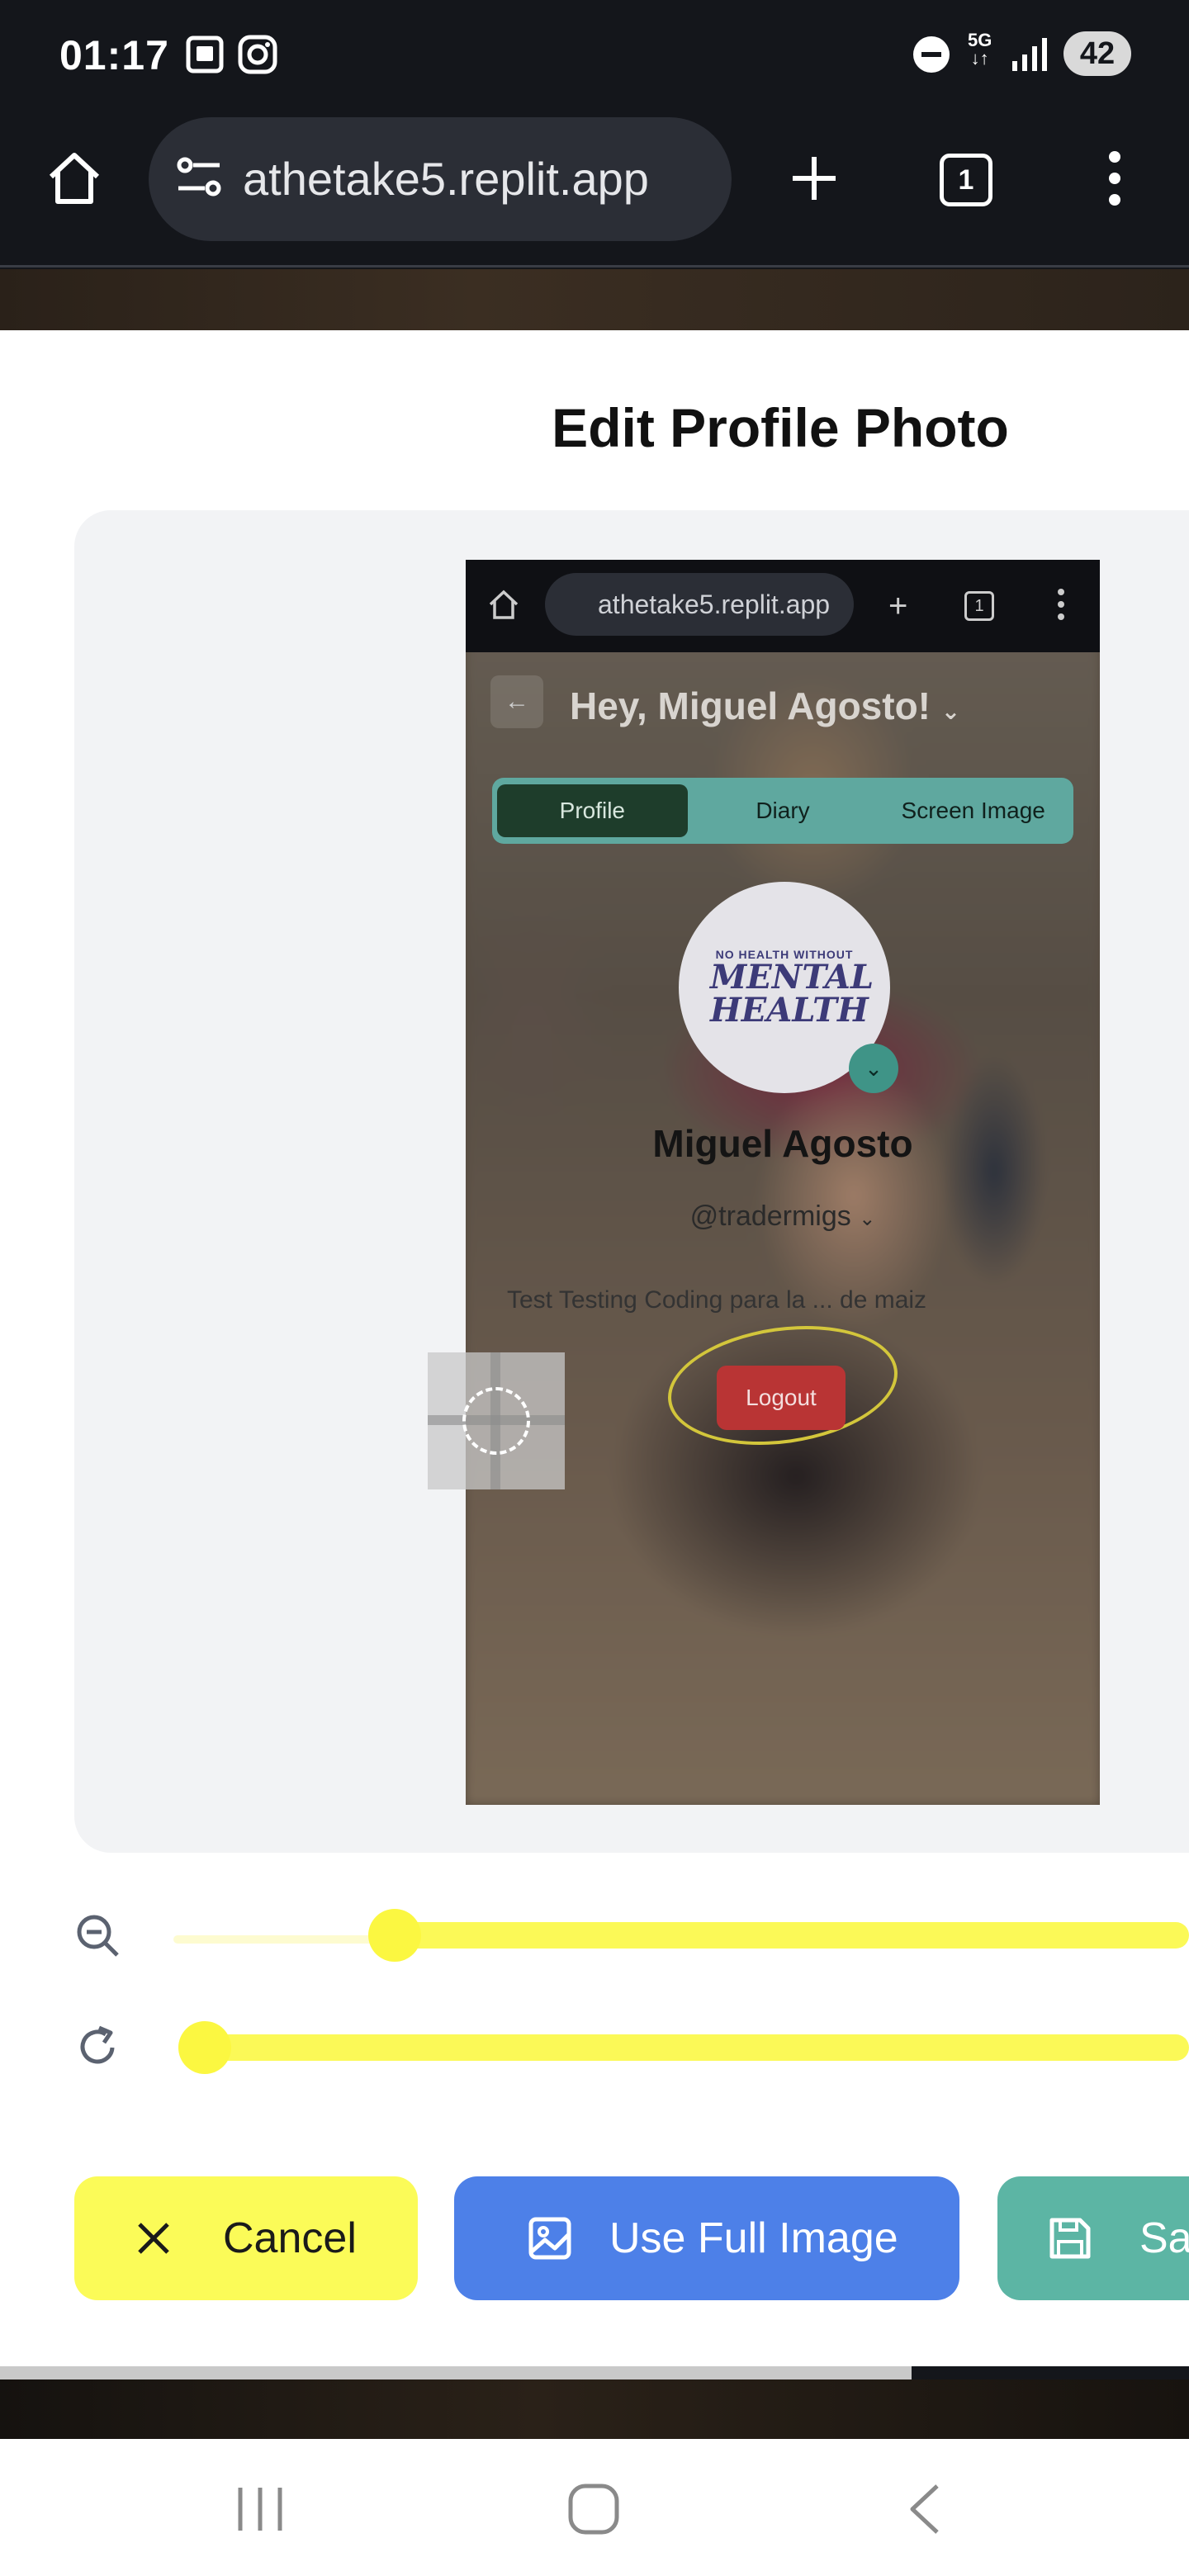  I want to click on crop-circle, so click(496, 1421).